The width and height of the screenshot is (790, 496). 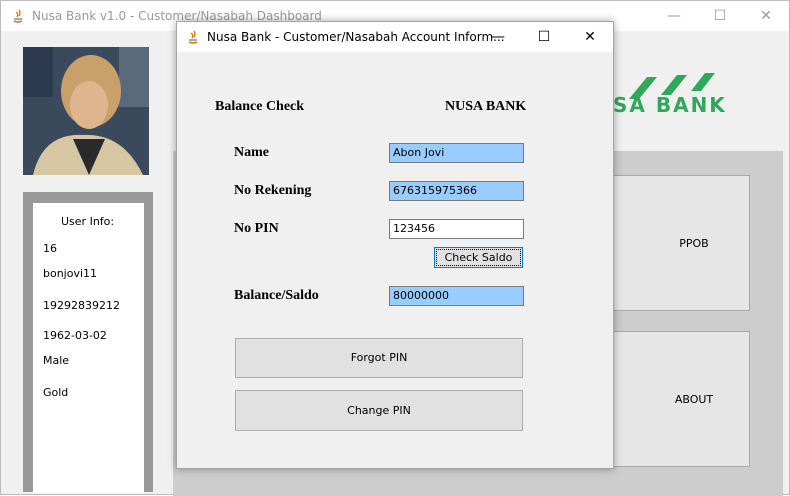 What do you see at coordinates (674, 16) in the screenshot?
I see `main-minimize-button: —` at bounding box center [674, 16].